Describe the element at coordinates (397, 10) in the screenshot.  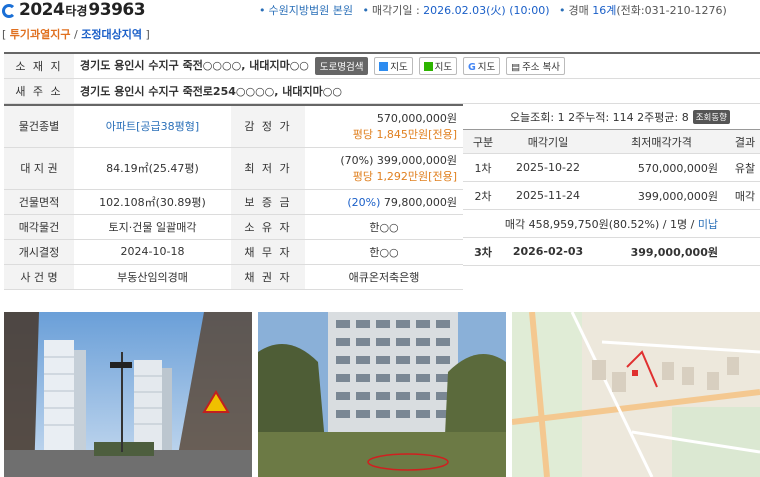
I see `sale-date-label: 매각기일 :` at that location.